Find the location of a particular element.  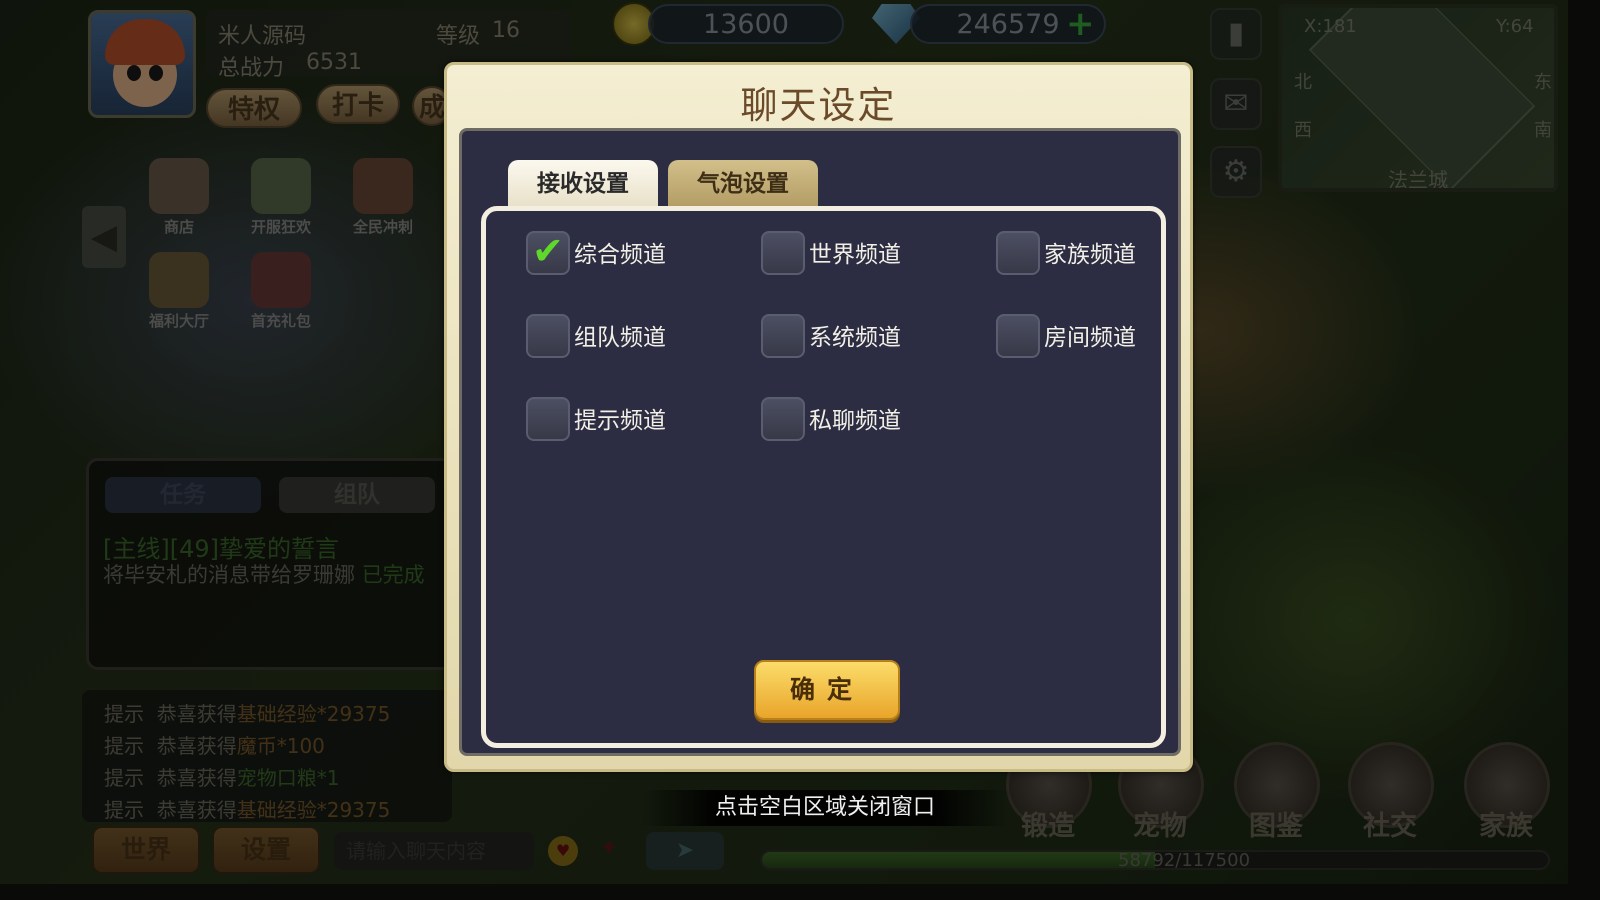

channel-label: 世界频道 is located at coordinates (855, 255).